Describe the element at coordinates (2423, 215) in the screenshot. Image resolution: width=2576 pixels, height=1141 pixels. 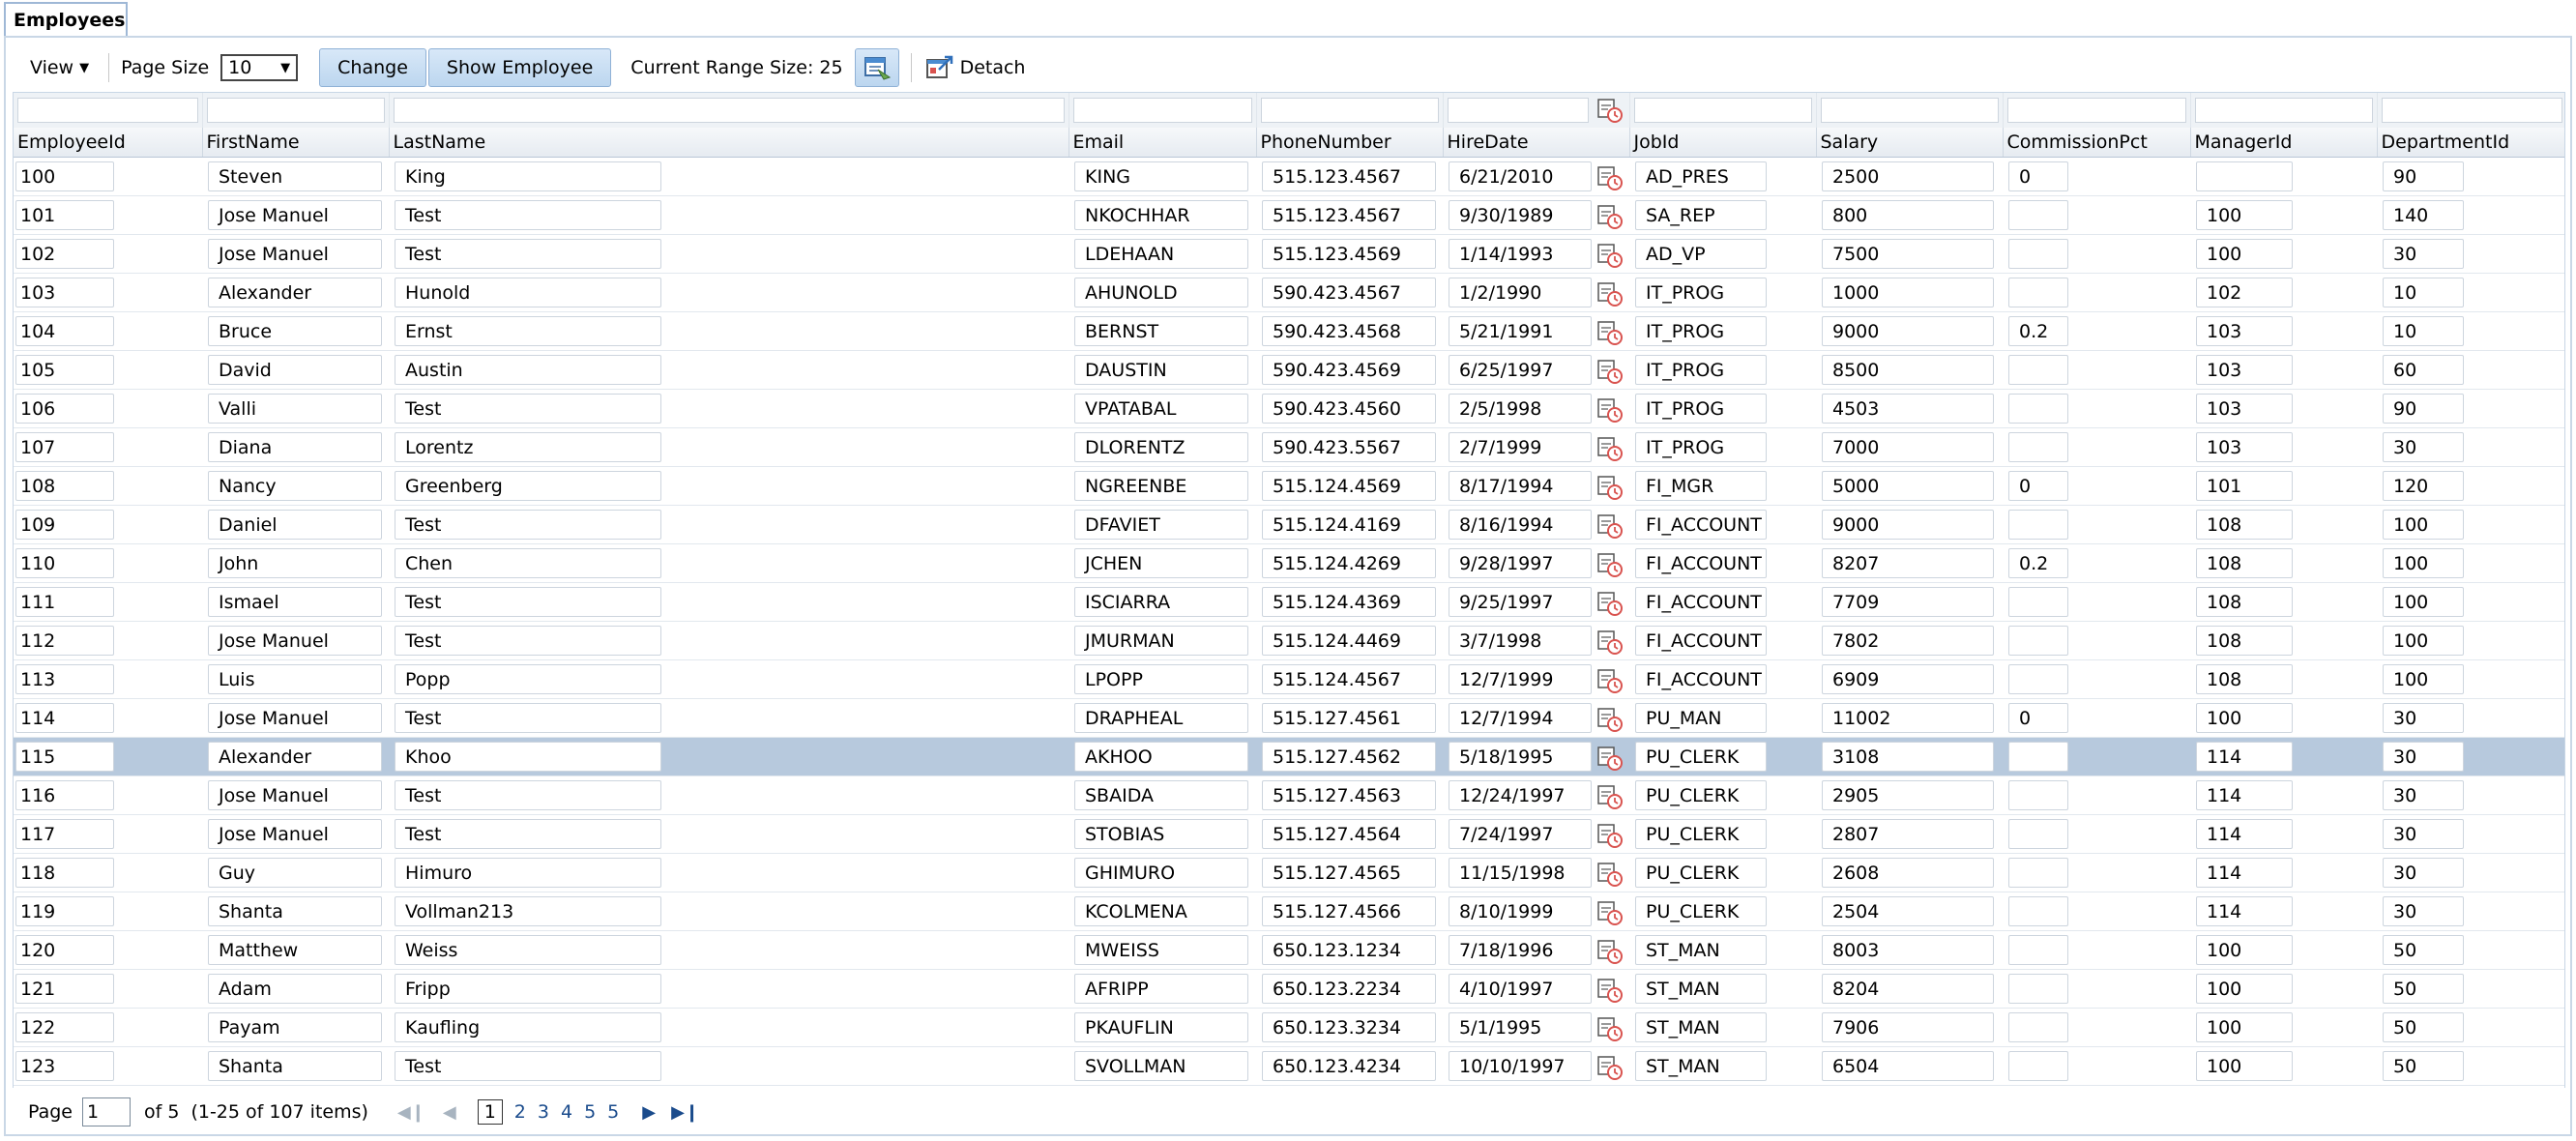
I see `departmentid-field: 140` at that location.